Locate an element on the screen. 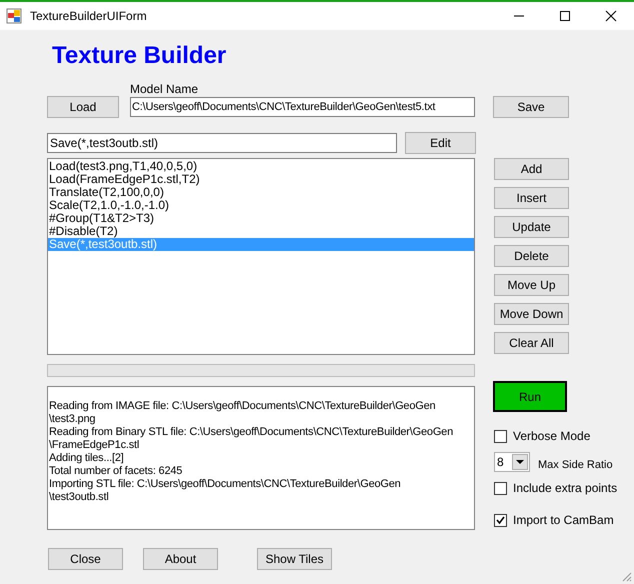 This screenshot has height=584, width=634. log-line: Adding tiles...[2] is located at coordinates (86, 458).